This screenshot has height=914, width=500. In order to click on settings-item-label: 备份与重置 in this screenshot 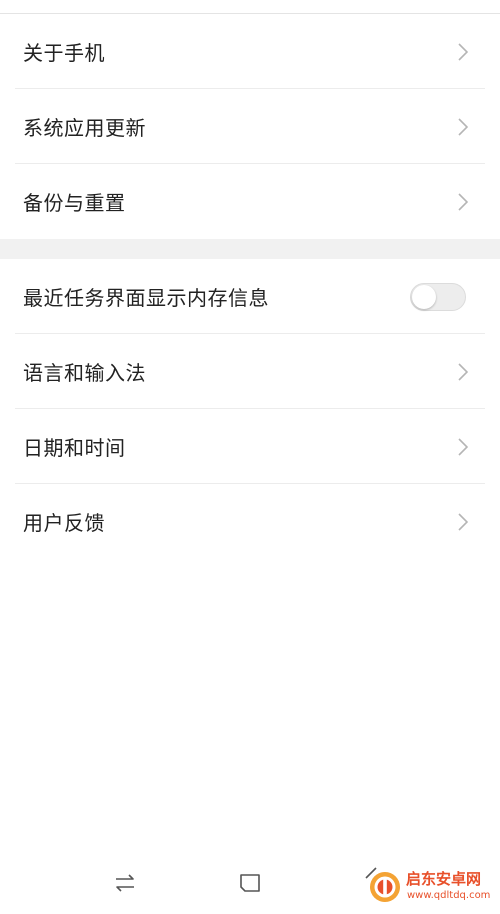, I will do `click(74, 203)`.